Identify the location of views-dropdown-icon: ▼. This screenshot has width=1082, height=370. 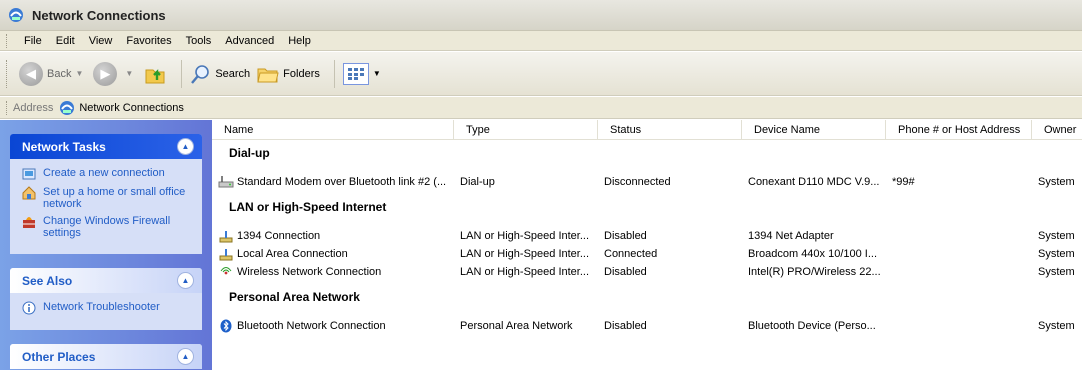
(377, 73).